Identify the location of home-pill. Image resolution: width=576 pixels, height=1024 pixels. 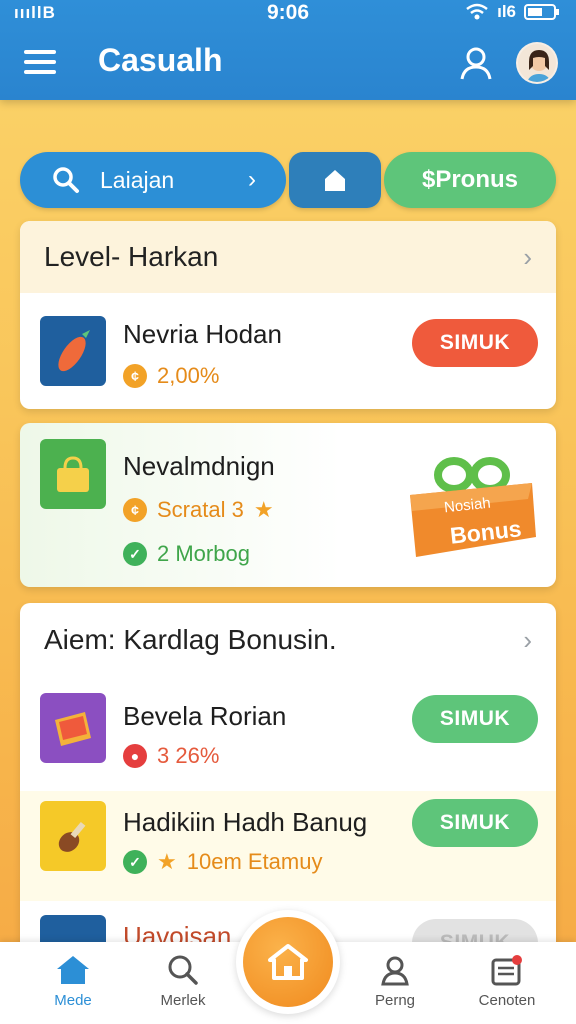
(335, 180).